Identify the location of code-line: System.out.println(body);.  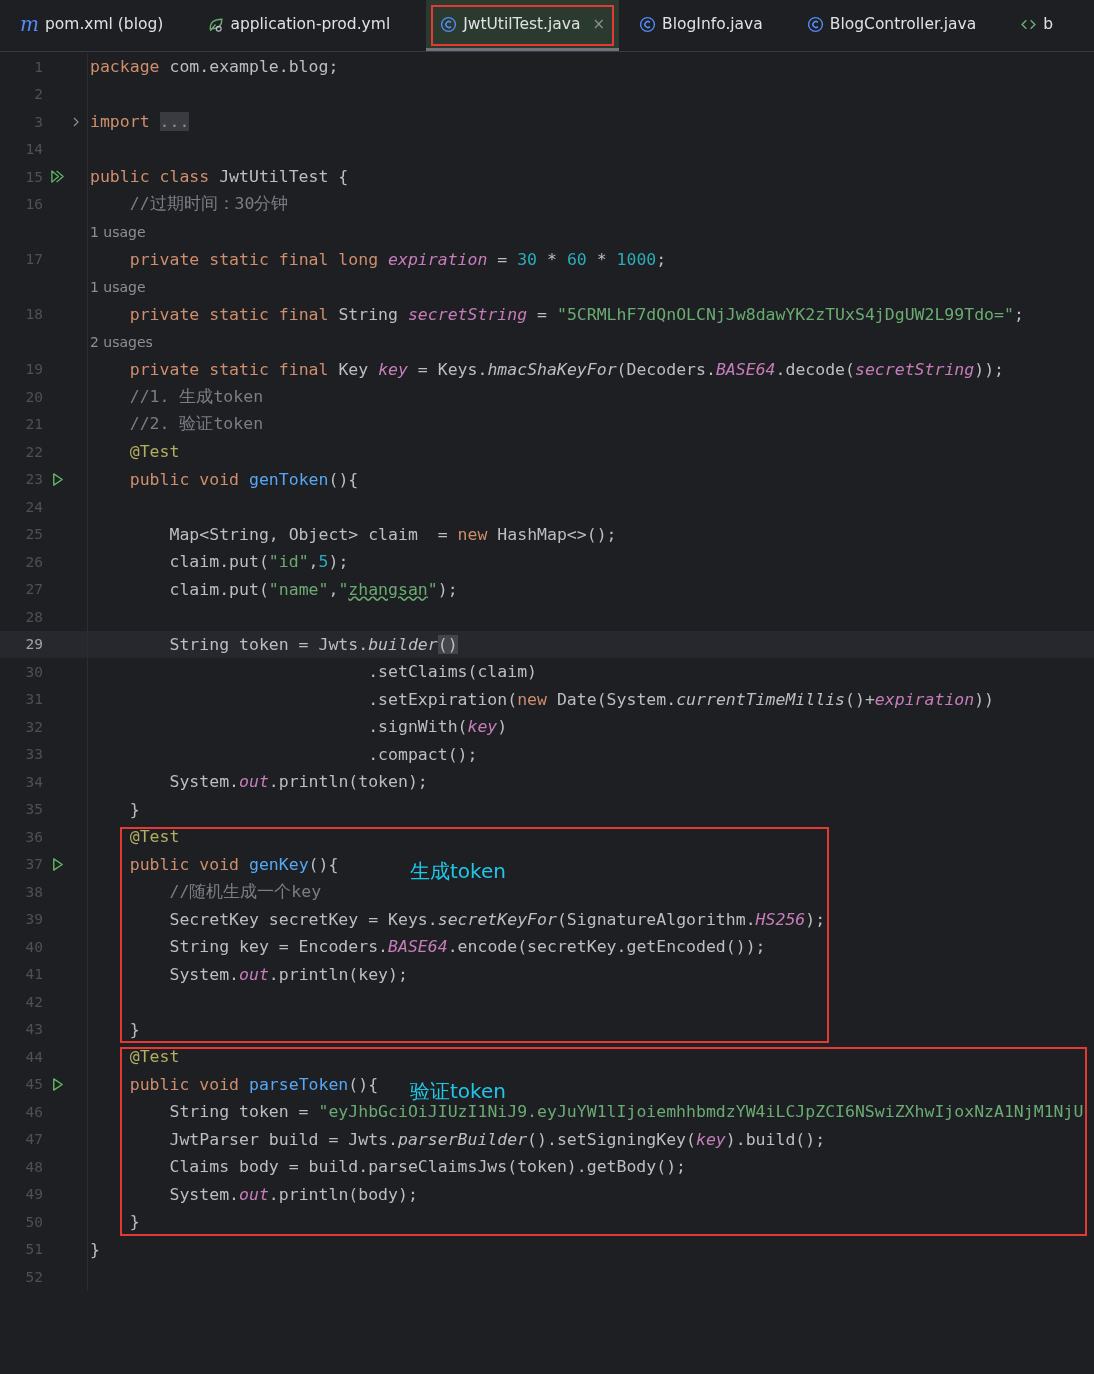
(293, 1194).